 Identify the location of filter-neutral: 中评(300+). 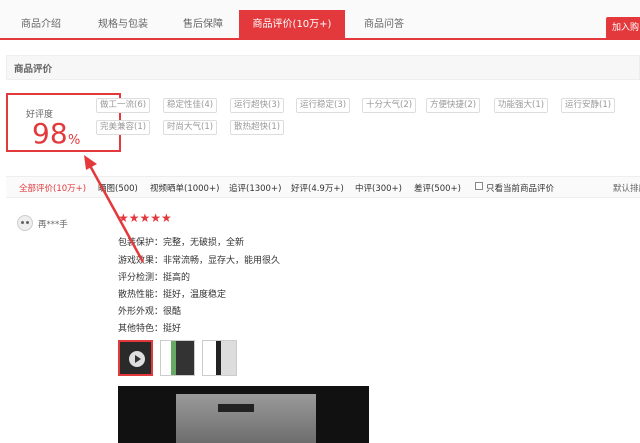
(378, 188).